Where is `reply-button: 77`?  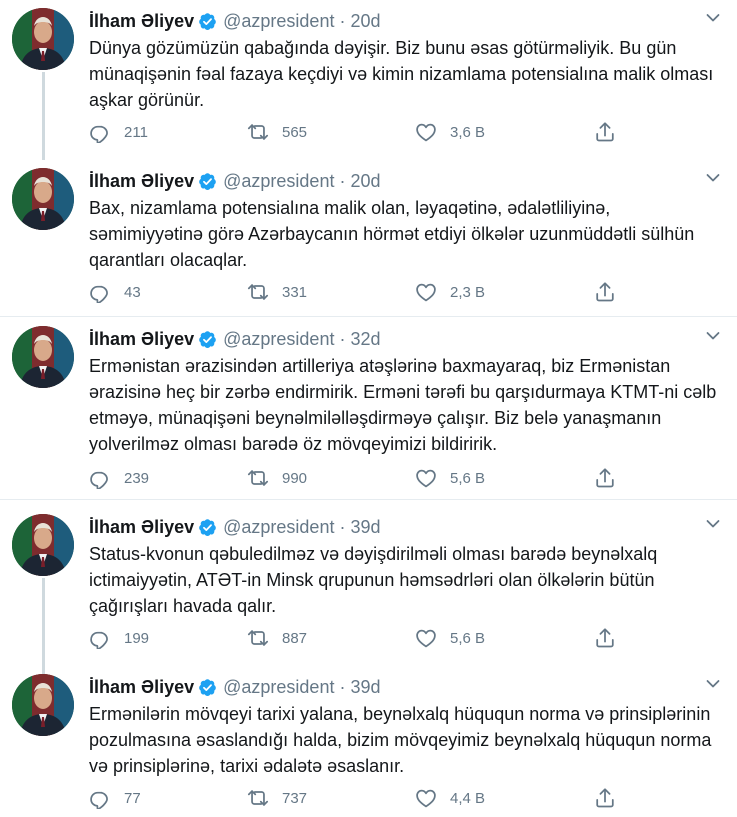
reply-button: 77 is located at coordinates (115, 798).